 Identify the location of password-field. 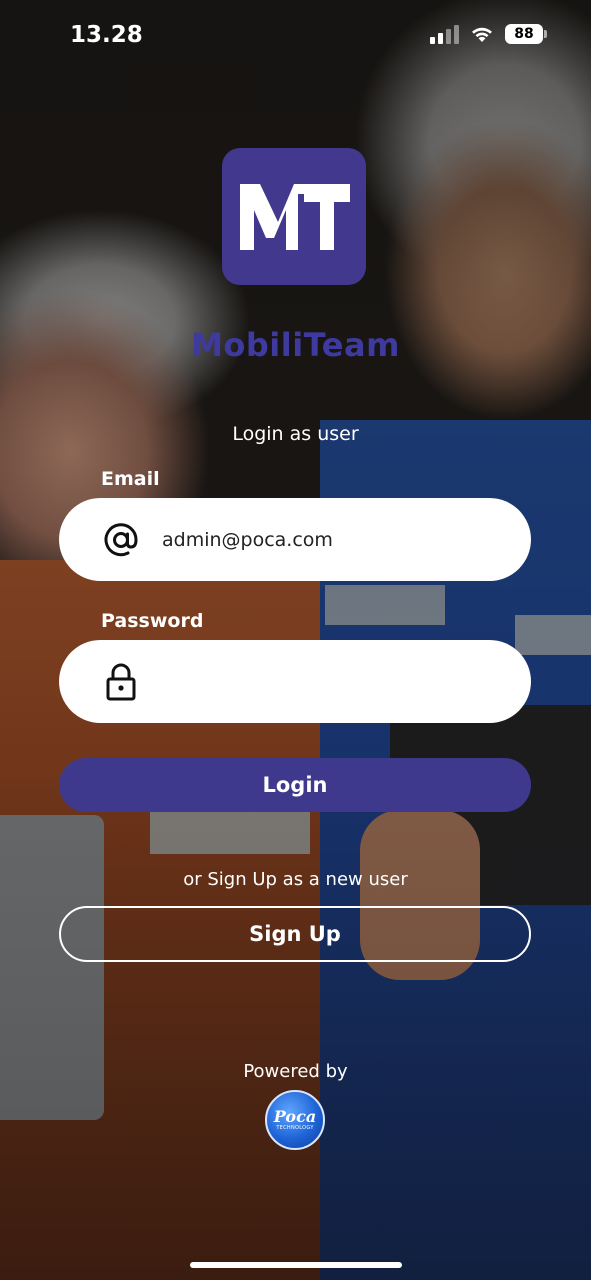
(295, 681).